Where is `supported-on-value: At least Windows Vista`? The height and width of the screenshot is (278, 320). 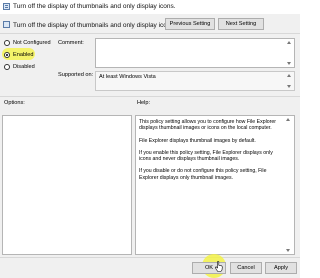
supported-on-value: At least Windows Vista is located at coordinates (127, 77).